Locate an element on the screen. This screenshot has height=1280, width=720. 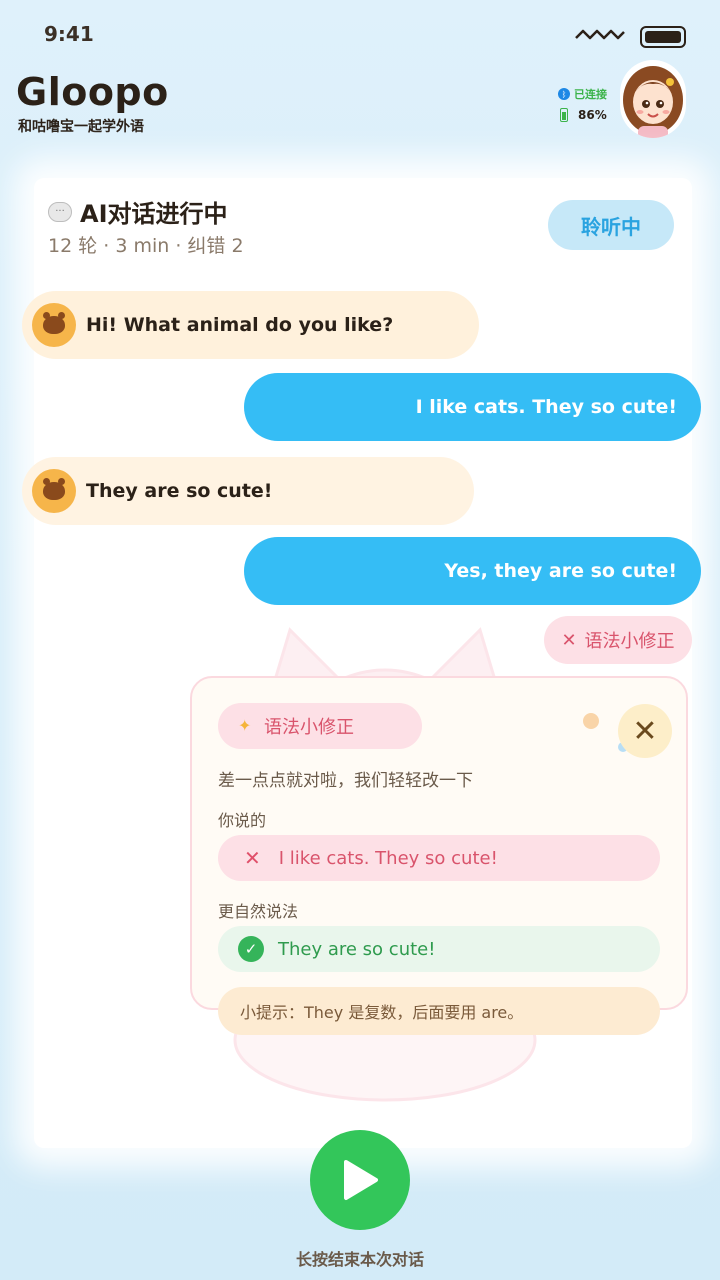
user-message: I like cats. They so cute! is located at coordinates (472, 407).